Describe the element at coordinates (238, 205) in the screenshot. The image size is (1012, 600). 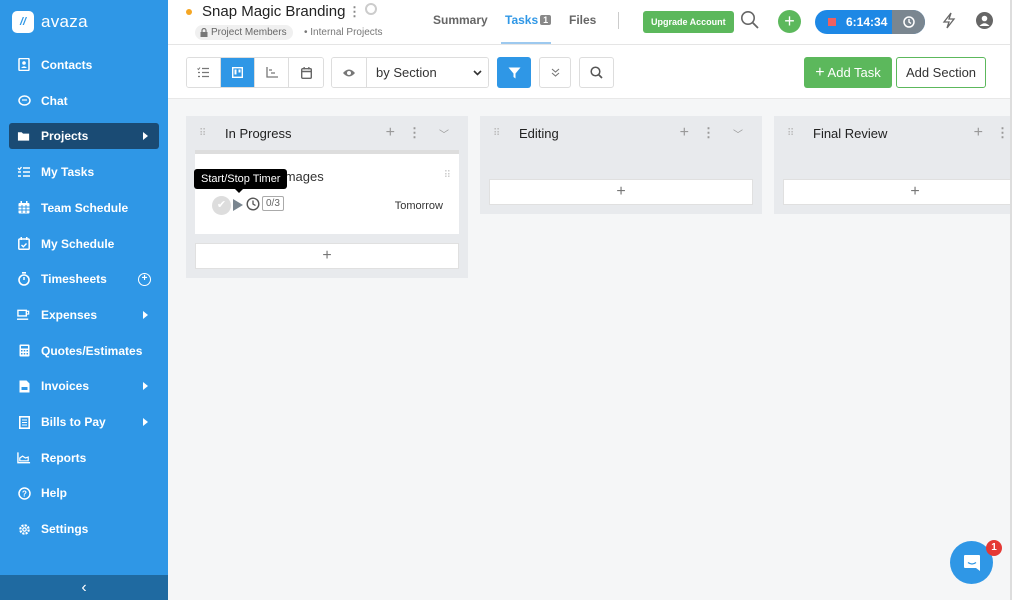
I see `play-timer-icon` at that location.